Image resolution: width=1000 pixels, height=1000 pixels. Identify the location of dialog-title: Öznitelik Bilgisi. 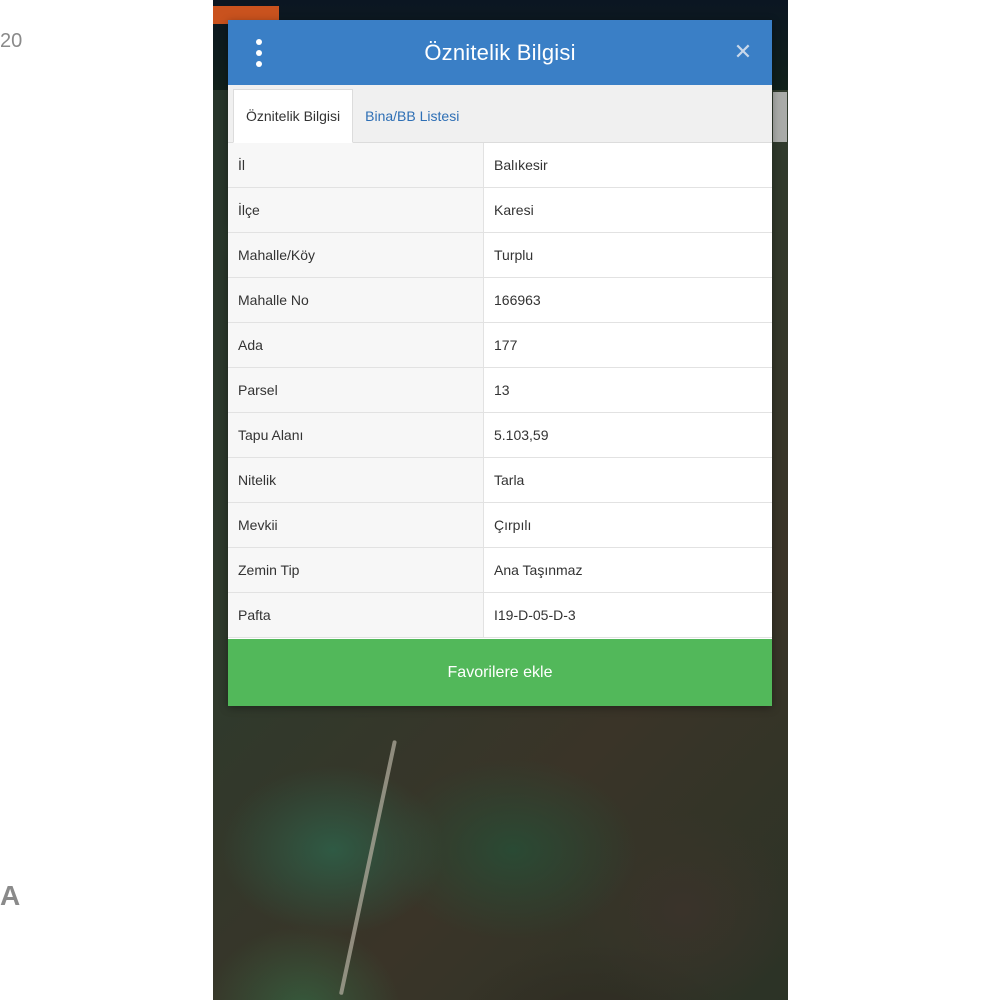
(500, 52).